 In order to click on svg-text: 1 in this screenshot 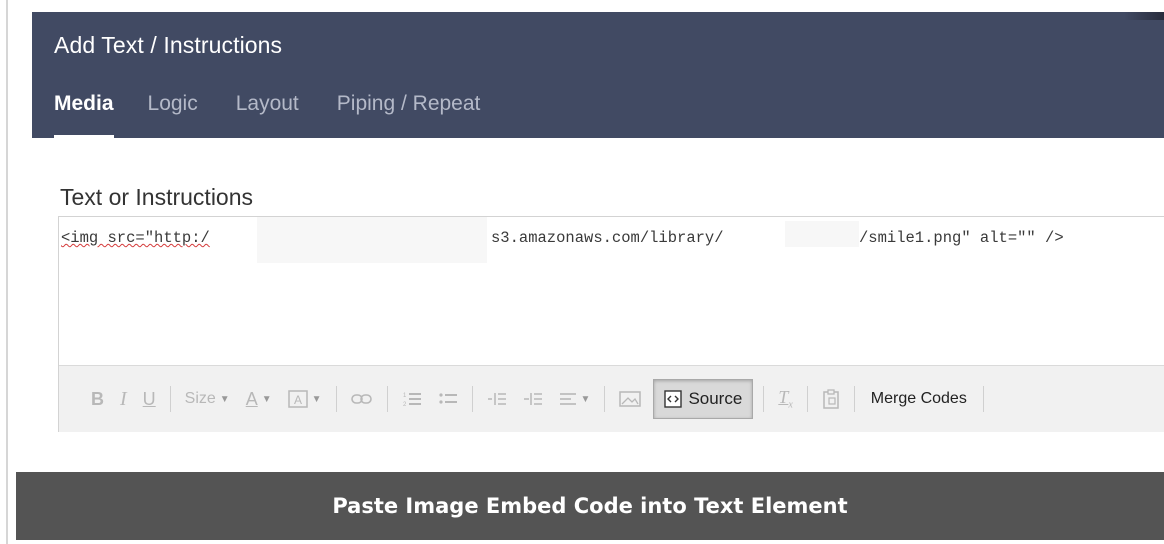, I will do `click(405, 396)`.